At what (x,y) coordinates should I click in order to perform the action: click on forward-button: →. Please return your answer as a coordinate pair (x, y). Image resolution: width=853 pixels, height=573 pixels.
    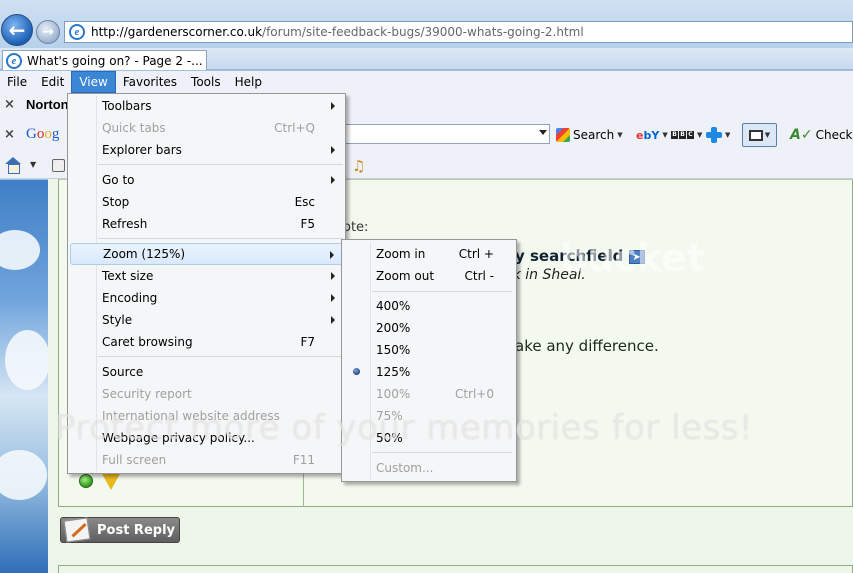
    Looking at the image, I should click on (48, 32).